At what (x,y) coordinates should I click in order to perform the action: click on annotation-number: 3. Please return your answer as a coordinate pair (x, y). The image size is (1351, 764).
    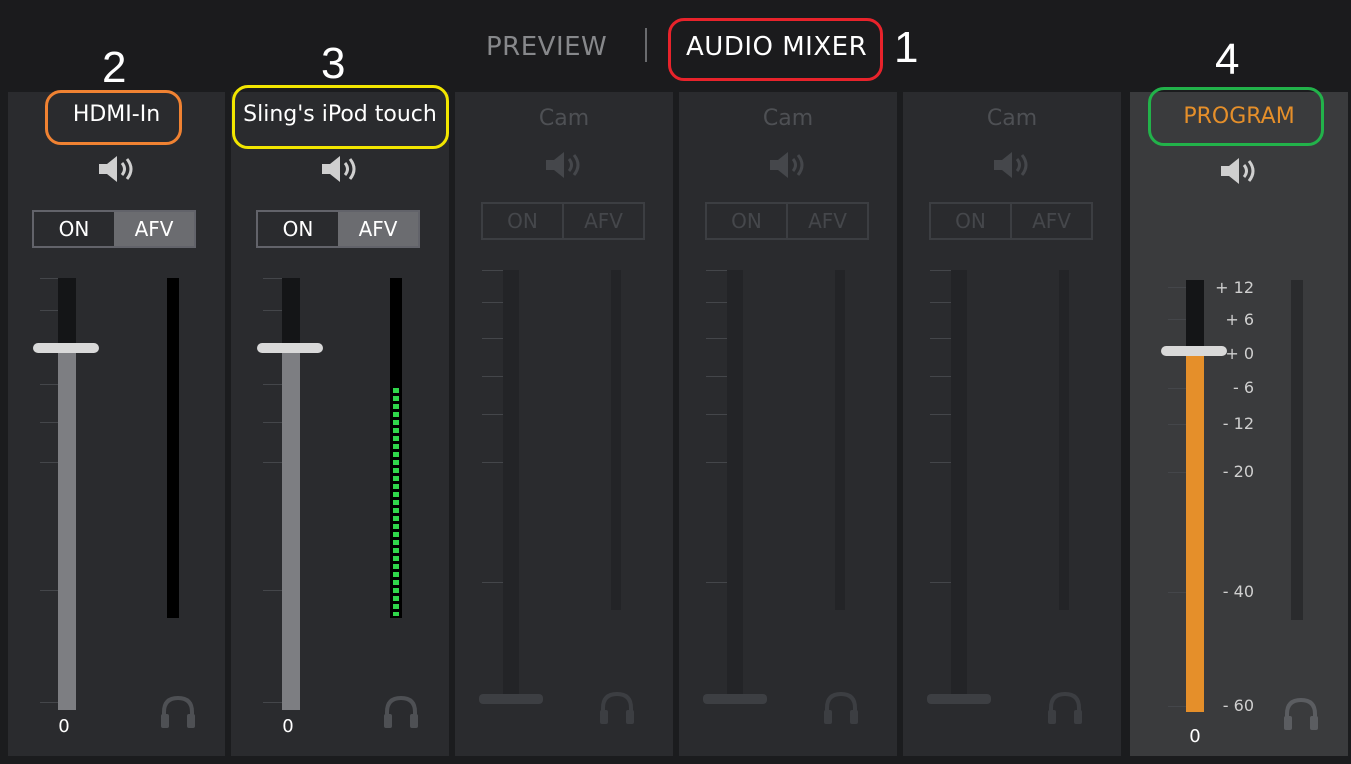
    Looking at the image, I should click on (333, 63).